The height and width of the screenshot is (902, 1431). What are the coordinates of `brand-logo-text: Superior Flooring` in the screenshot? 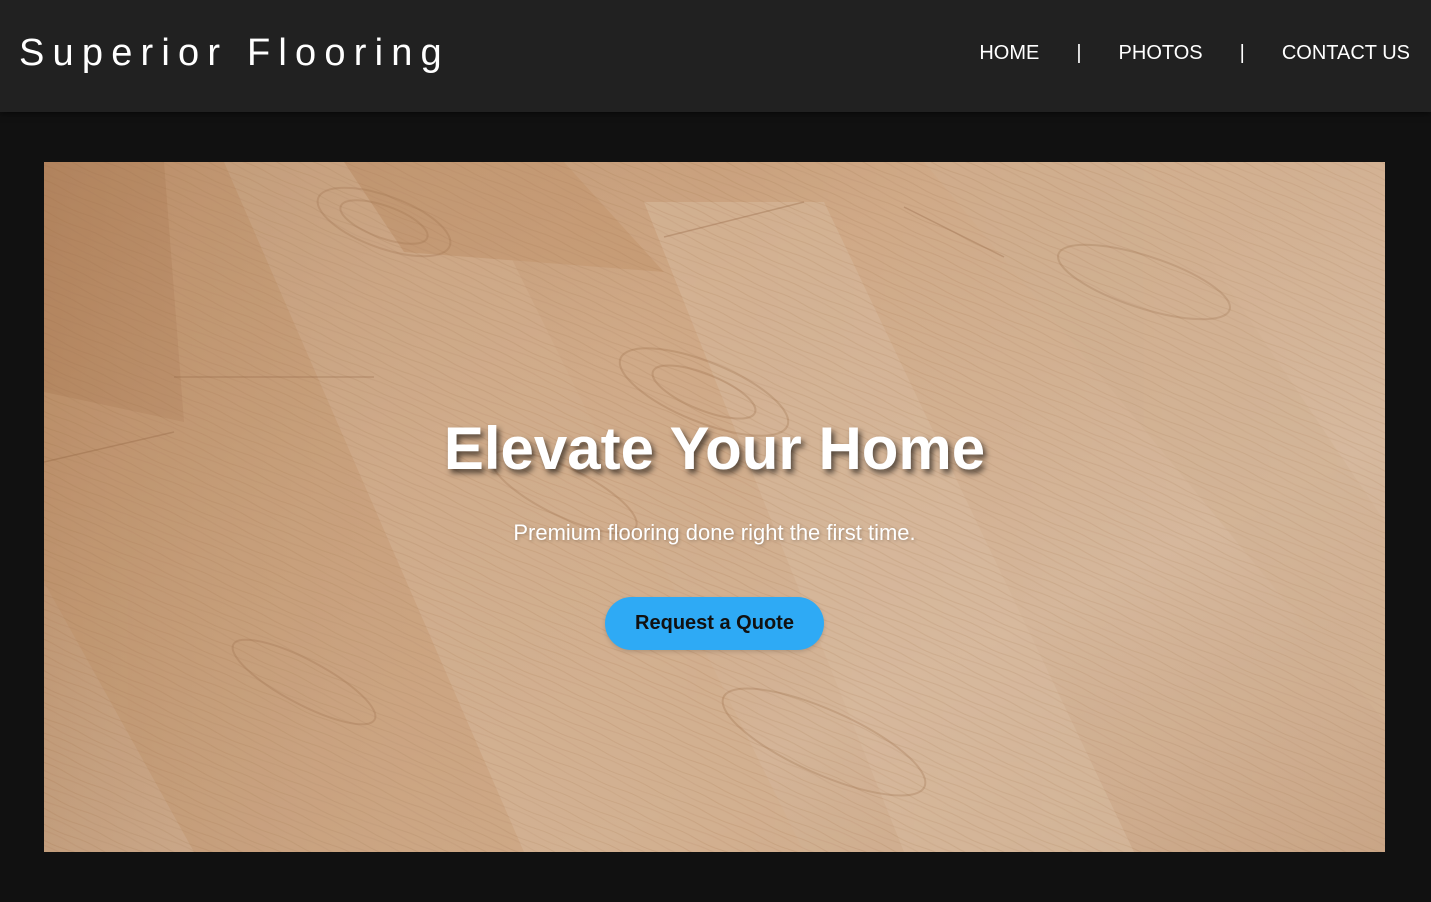 It's located at (234, 53).